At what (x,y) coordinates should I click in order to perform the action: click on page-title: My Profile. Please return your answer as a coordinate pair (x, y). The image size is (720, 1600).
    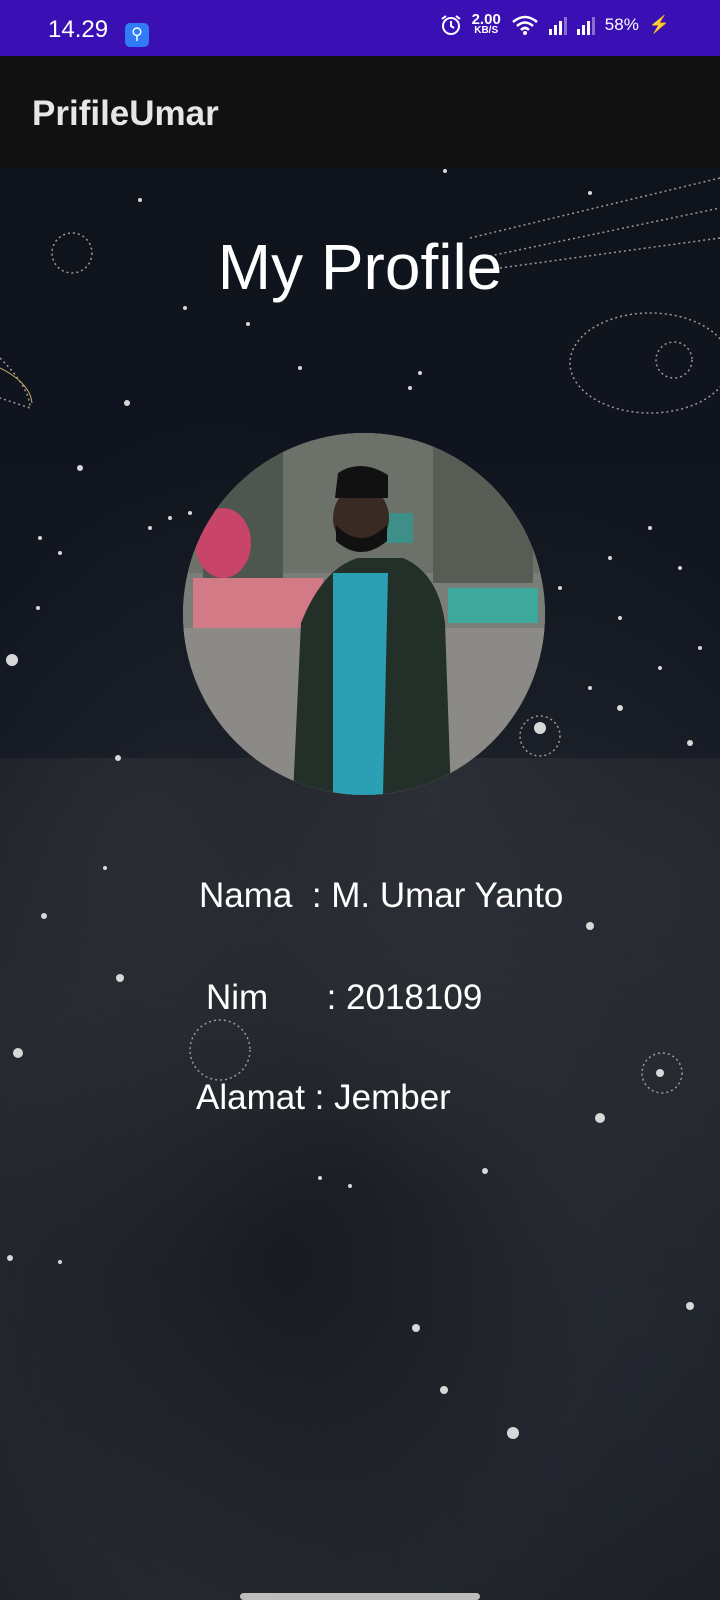
    Looking at the image, I should click on (360, 267).